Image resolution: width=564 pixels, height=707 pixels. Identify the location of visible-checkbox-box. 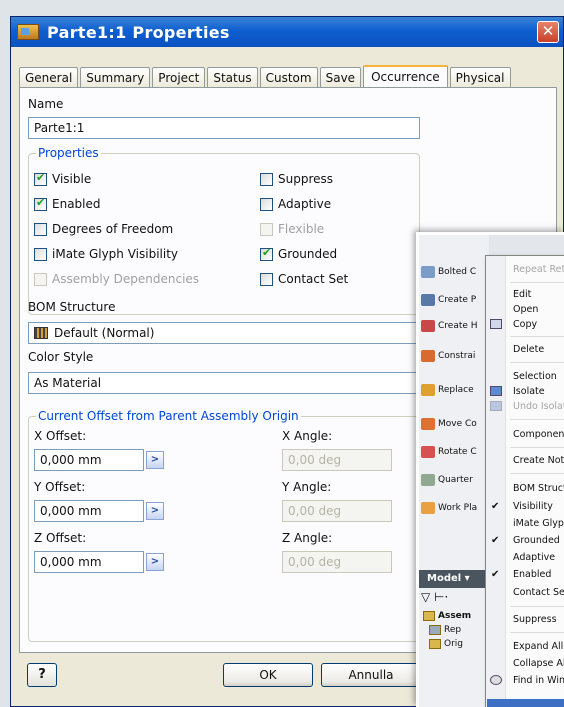
(40, 178).